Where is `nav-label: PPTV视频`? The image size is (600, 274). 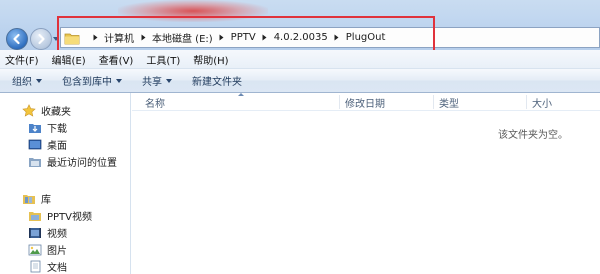 nav-label: PPTV视频 is located at coordinates (70, 217).